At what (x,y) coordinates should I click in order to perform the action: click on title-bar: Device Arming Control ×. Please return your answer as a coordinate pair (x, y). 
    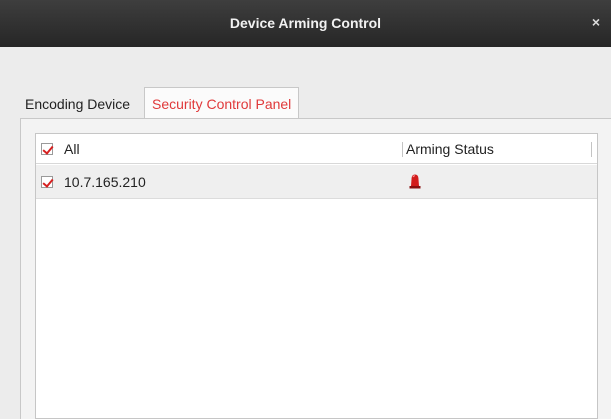
    Looking at the image, I should click on (305, 23).